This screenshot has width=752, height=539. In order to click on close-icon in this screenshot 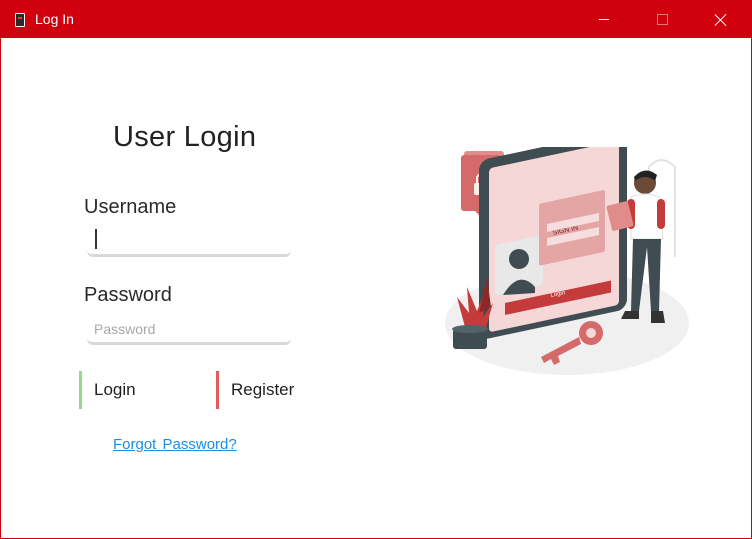, I will do `click(721, 20)`.